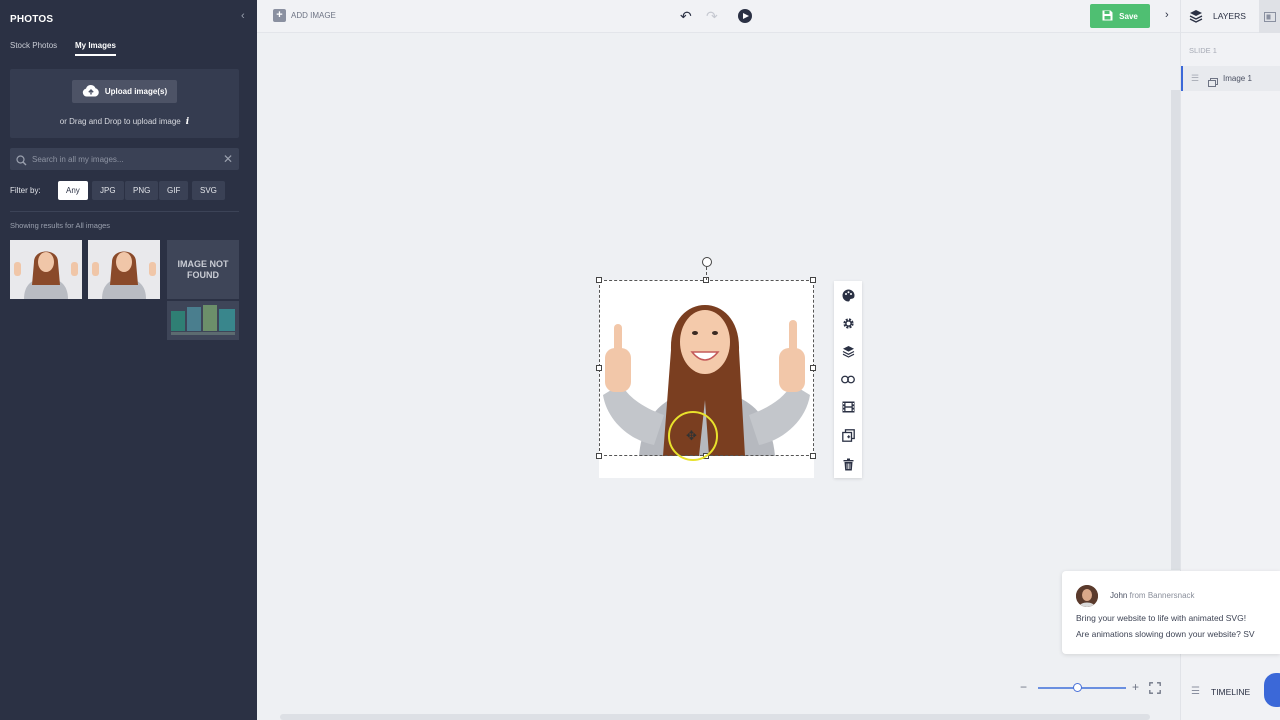  I want to click on tab-stock-photos: Stock Photos, so click(33, 45).